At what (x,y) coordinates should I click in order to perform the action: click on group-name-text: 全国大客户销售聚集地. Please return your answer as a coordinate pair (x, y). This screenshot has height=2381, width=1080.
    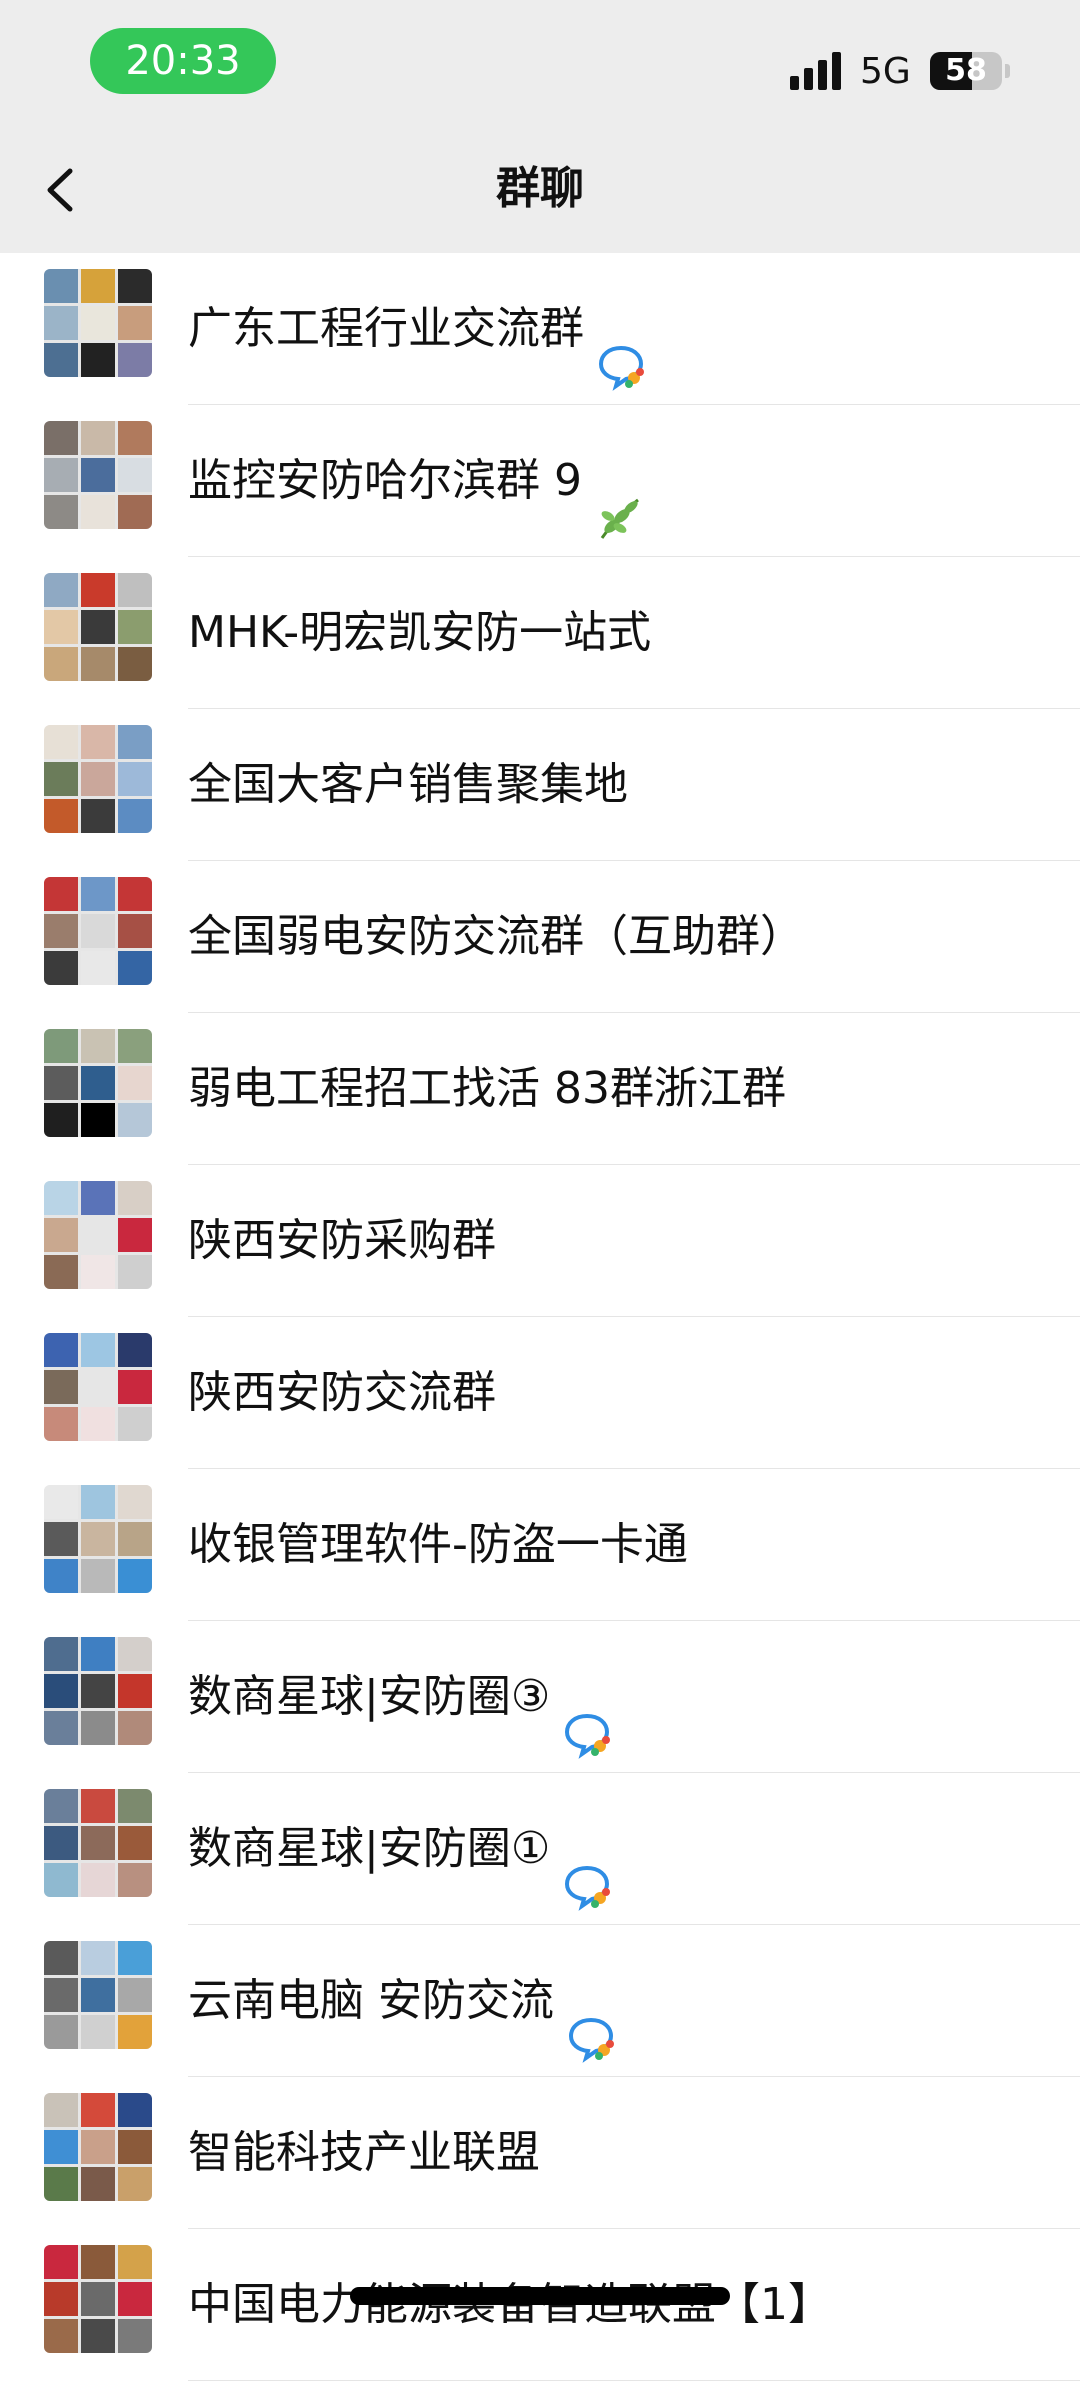
    Looking at the image, I should click on (408, 784).